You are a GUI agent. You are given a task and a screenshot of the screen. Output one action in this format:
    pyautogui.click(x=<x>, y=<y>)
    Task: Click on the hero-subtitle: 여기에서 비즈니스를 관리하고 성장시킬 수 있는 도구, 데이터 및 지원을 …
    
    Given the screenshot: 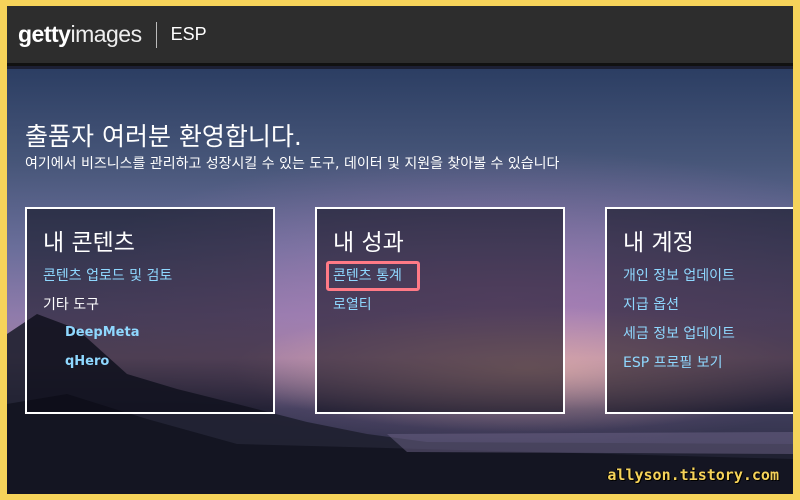 What is the action you would take?
    pyautogui.click(x=292, y=164)
    